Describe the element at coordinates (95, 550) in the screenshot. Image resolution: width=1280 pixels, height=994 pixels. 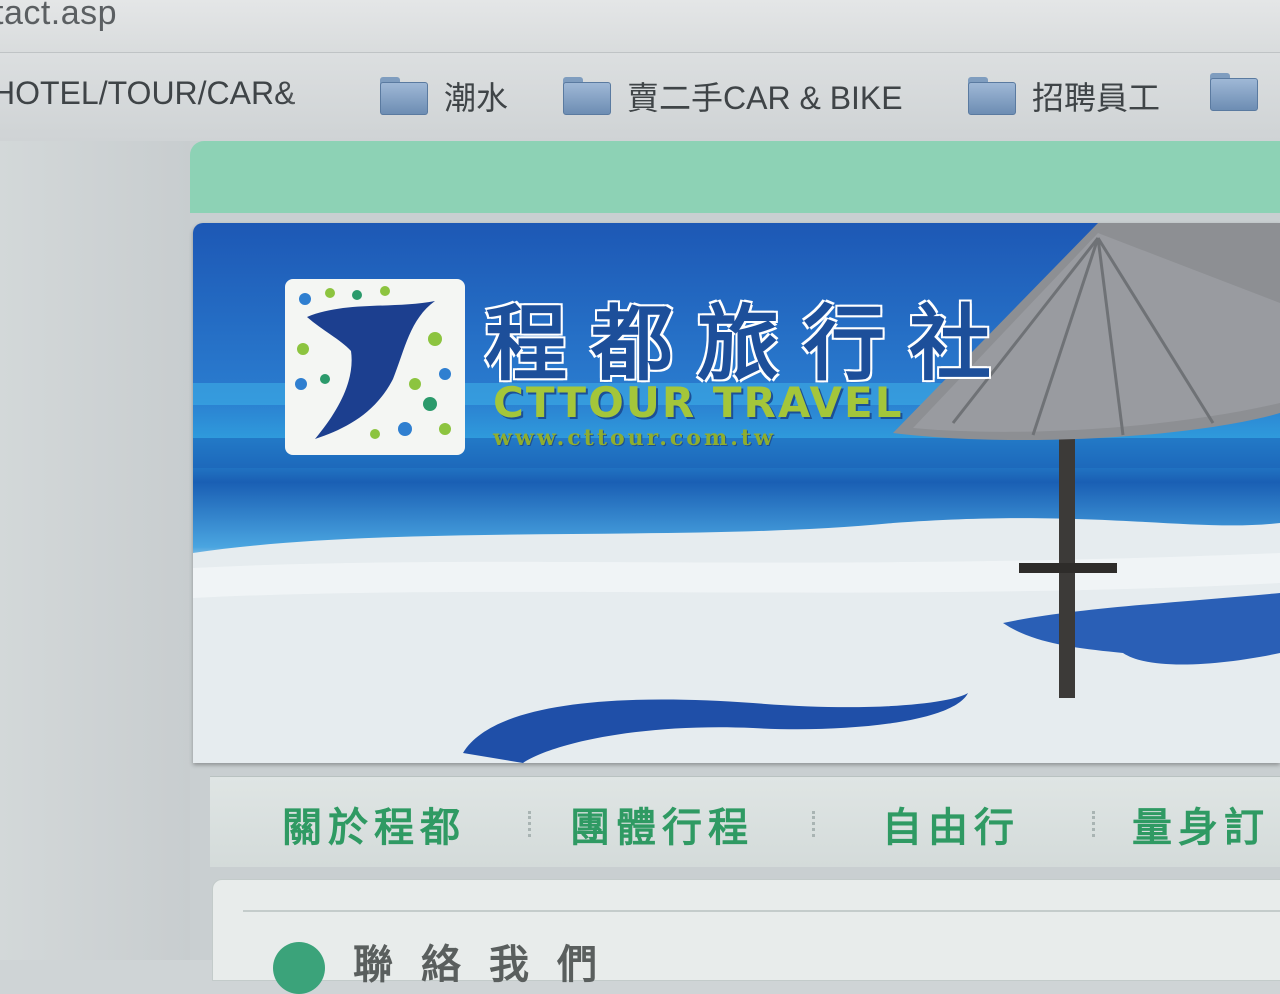
I see `page-margin` at that location.